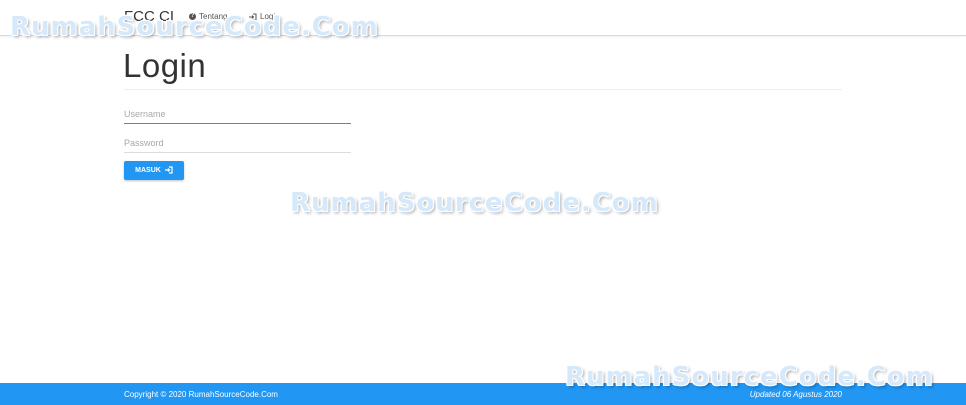 The width and height of the screenshot is (966, 405). I want to click on title-divider, so click(483, 89).